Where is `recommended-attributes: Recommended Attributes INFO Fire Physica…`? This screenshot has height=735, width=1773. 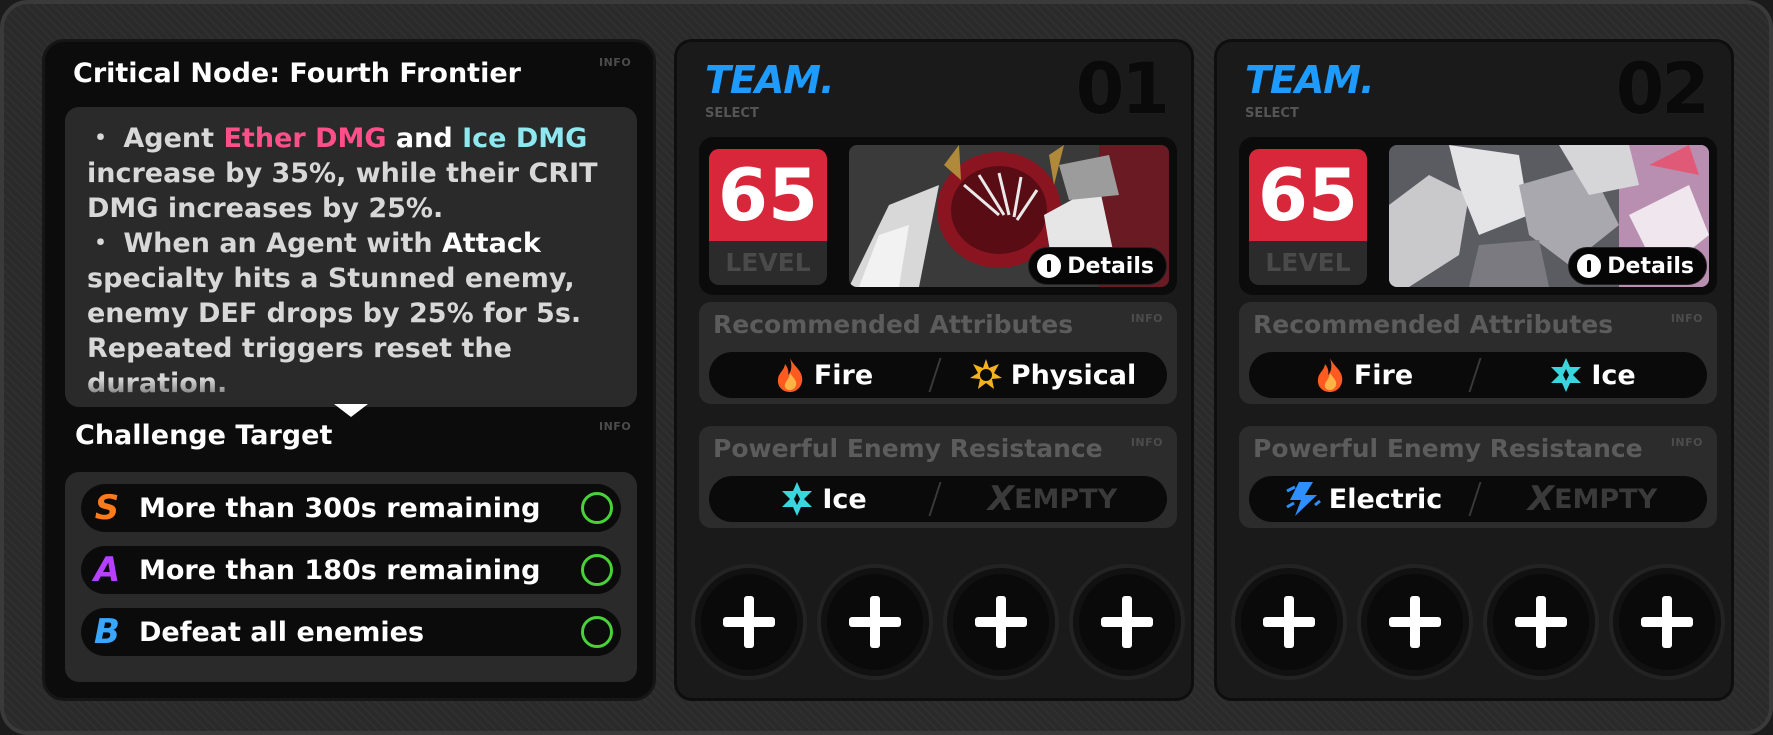 recommended-attributes: Recommended Attributes INFO Fire Physica… is located at coordinates (938, 353).